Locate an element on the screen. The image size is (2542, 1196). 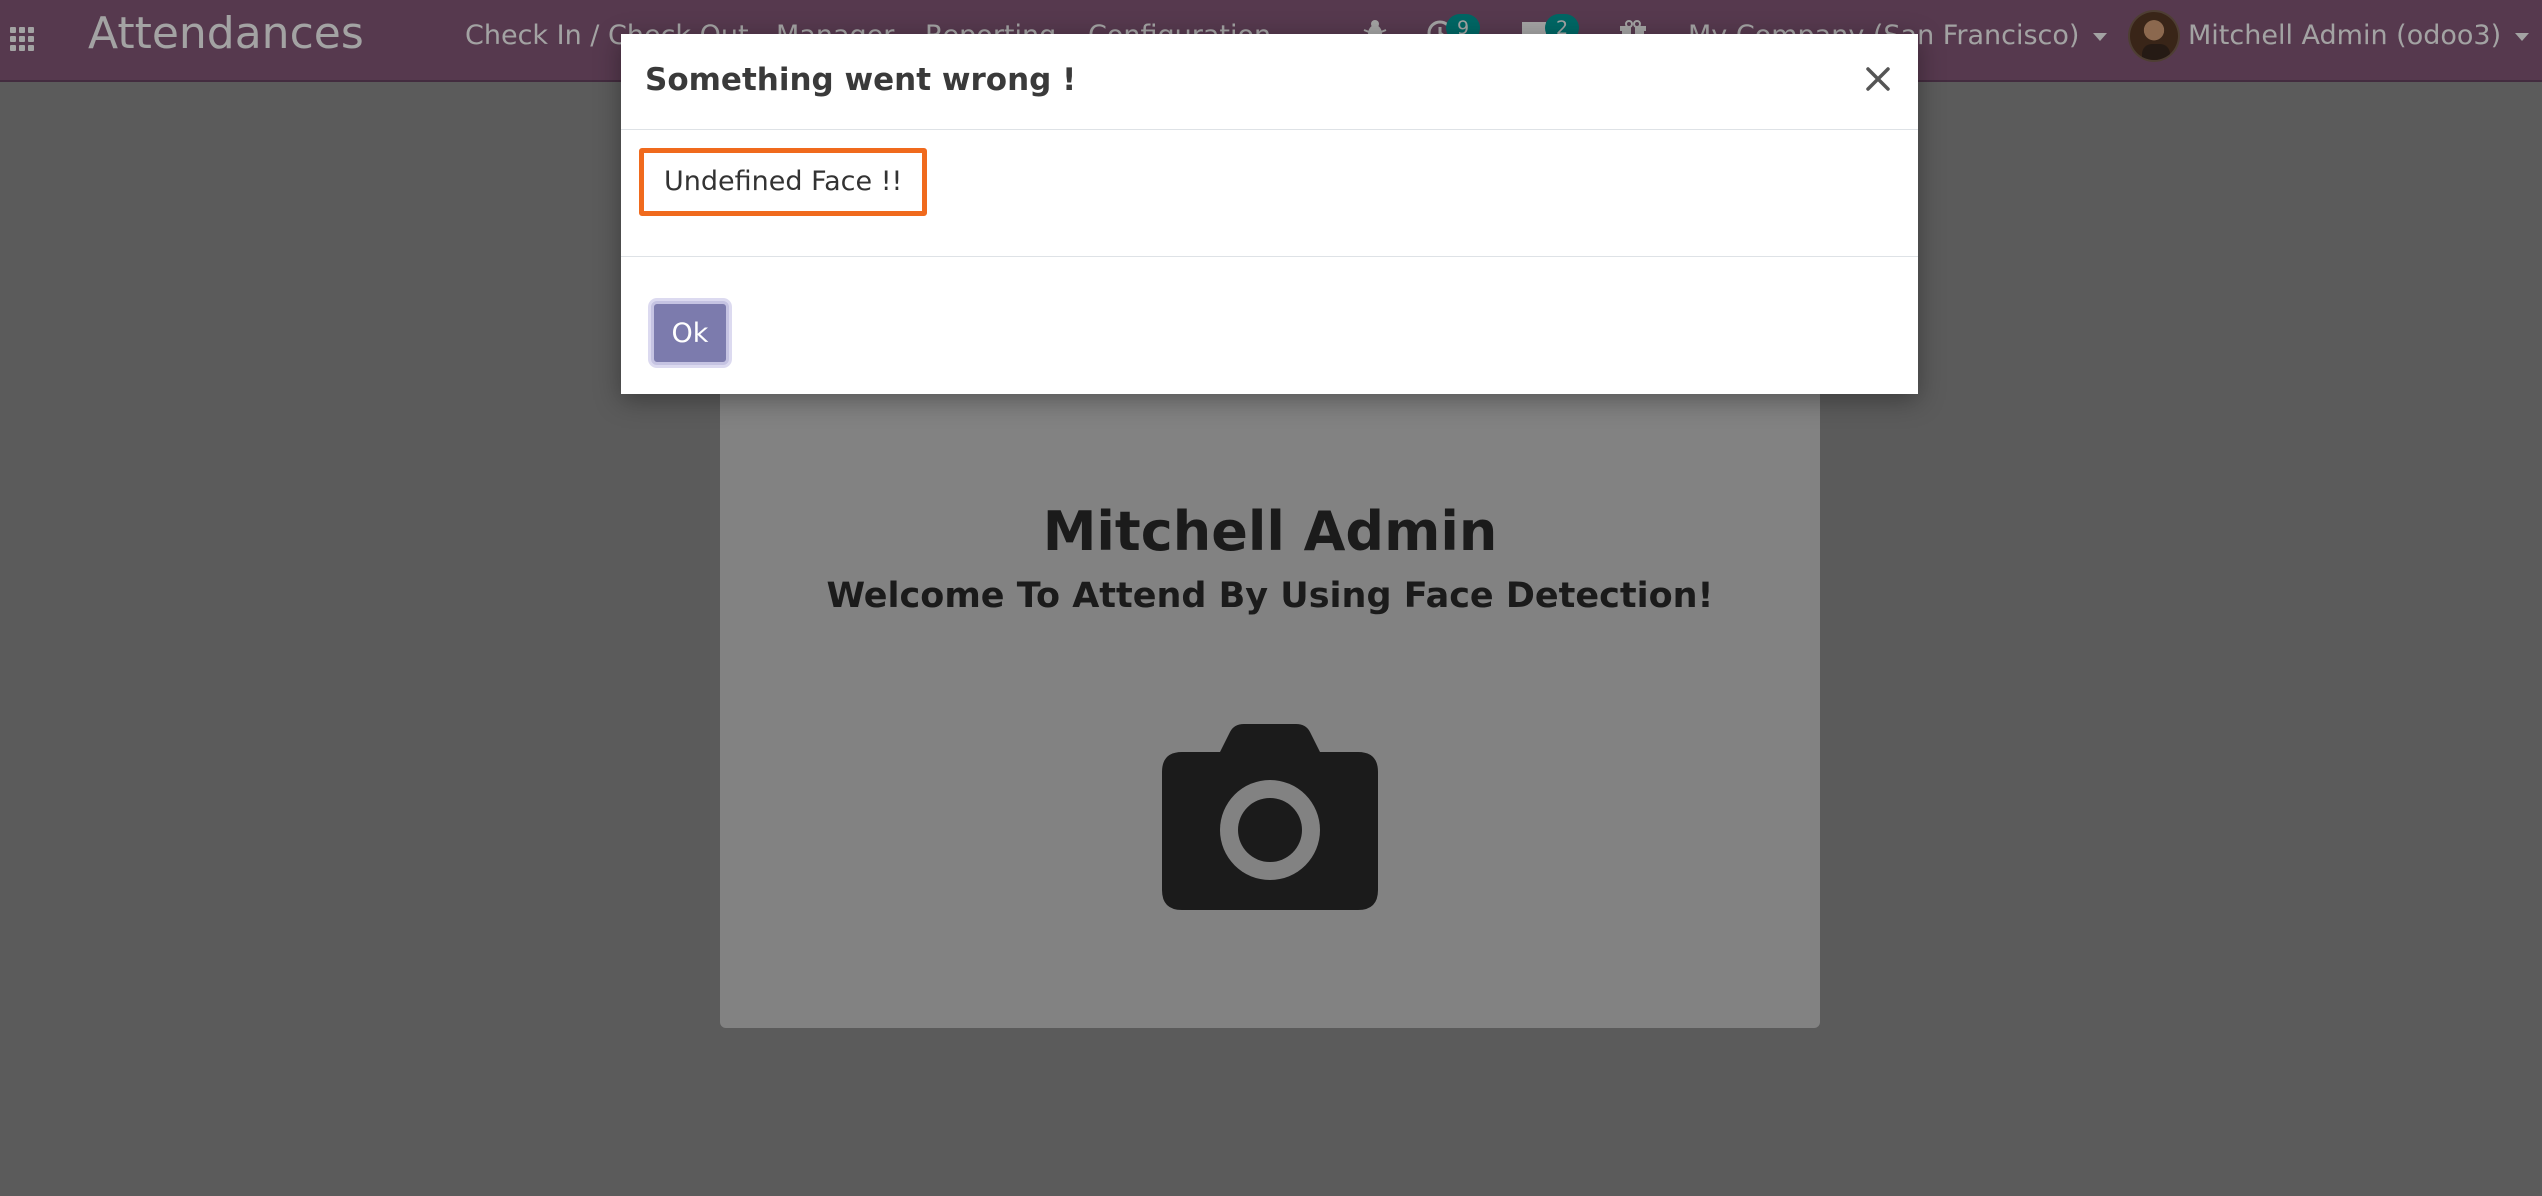
error-message: Undefined Face !! is located at coordinates (783, 182).